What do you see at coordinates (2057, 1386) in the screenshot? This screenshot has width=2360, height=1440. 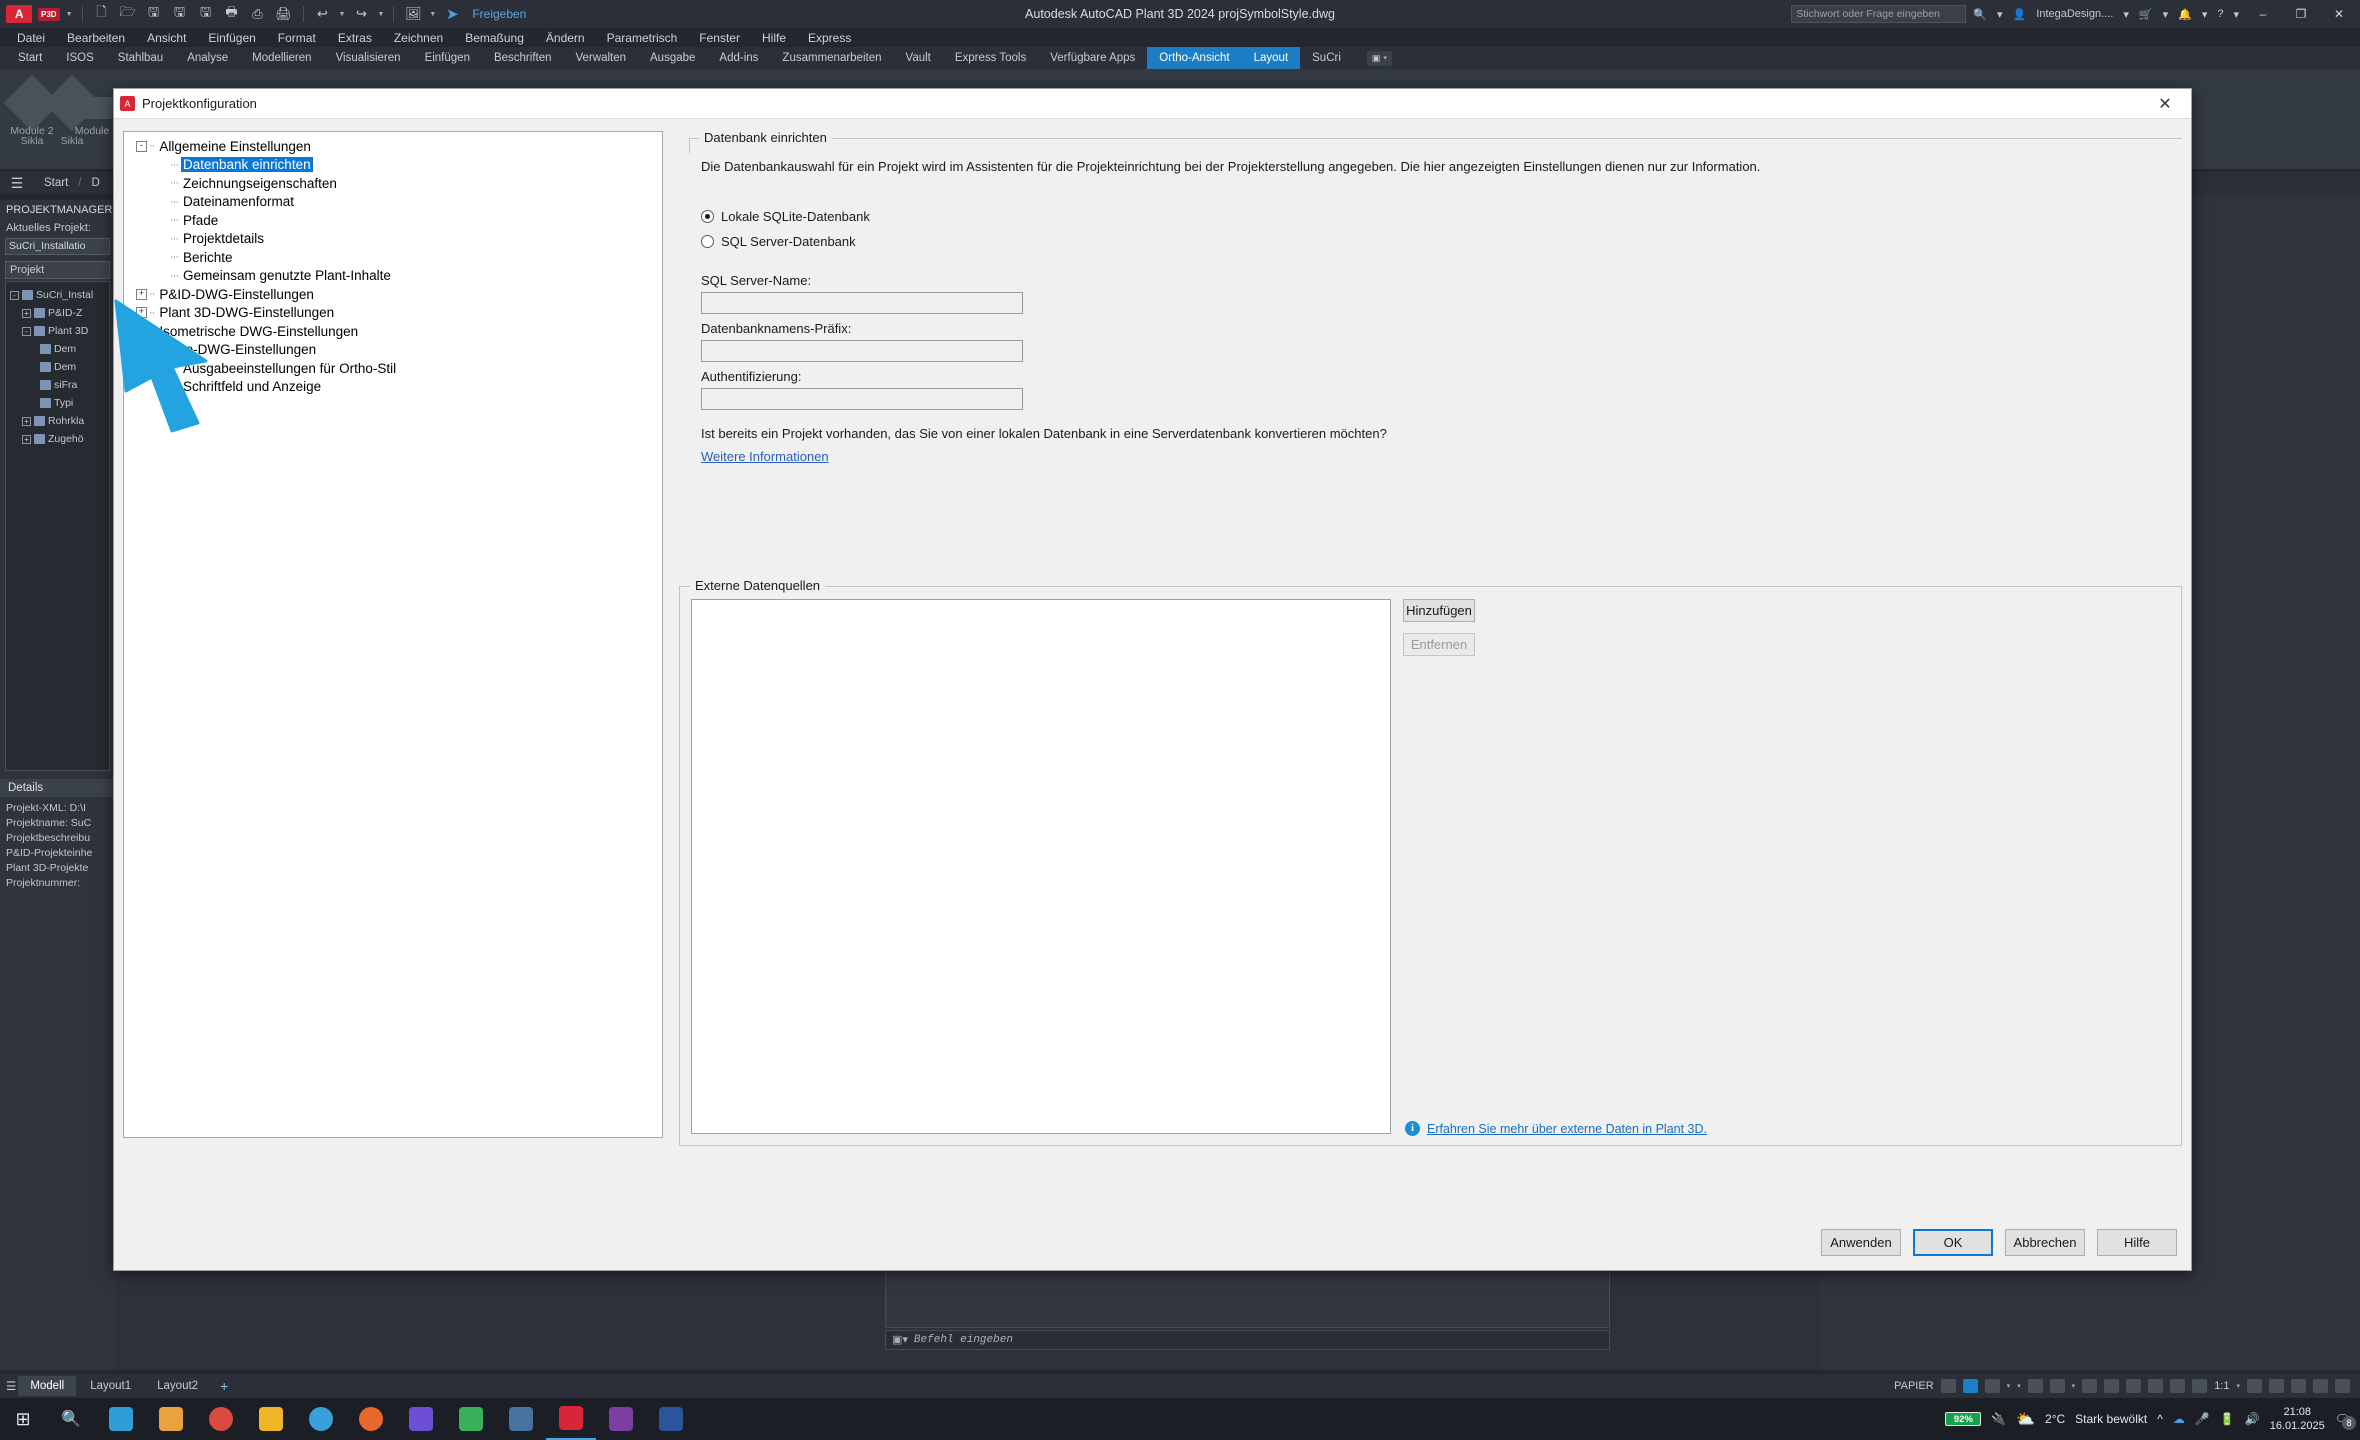 I see `osnap-toggle-icon` at bounding box center [2057, 1386].